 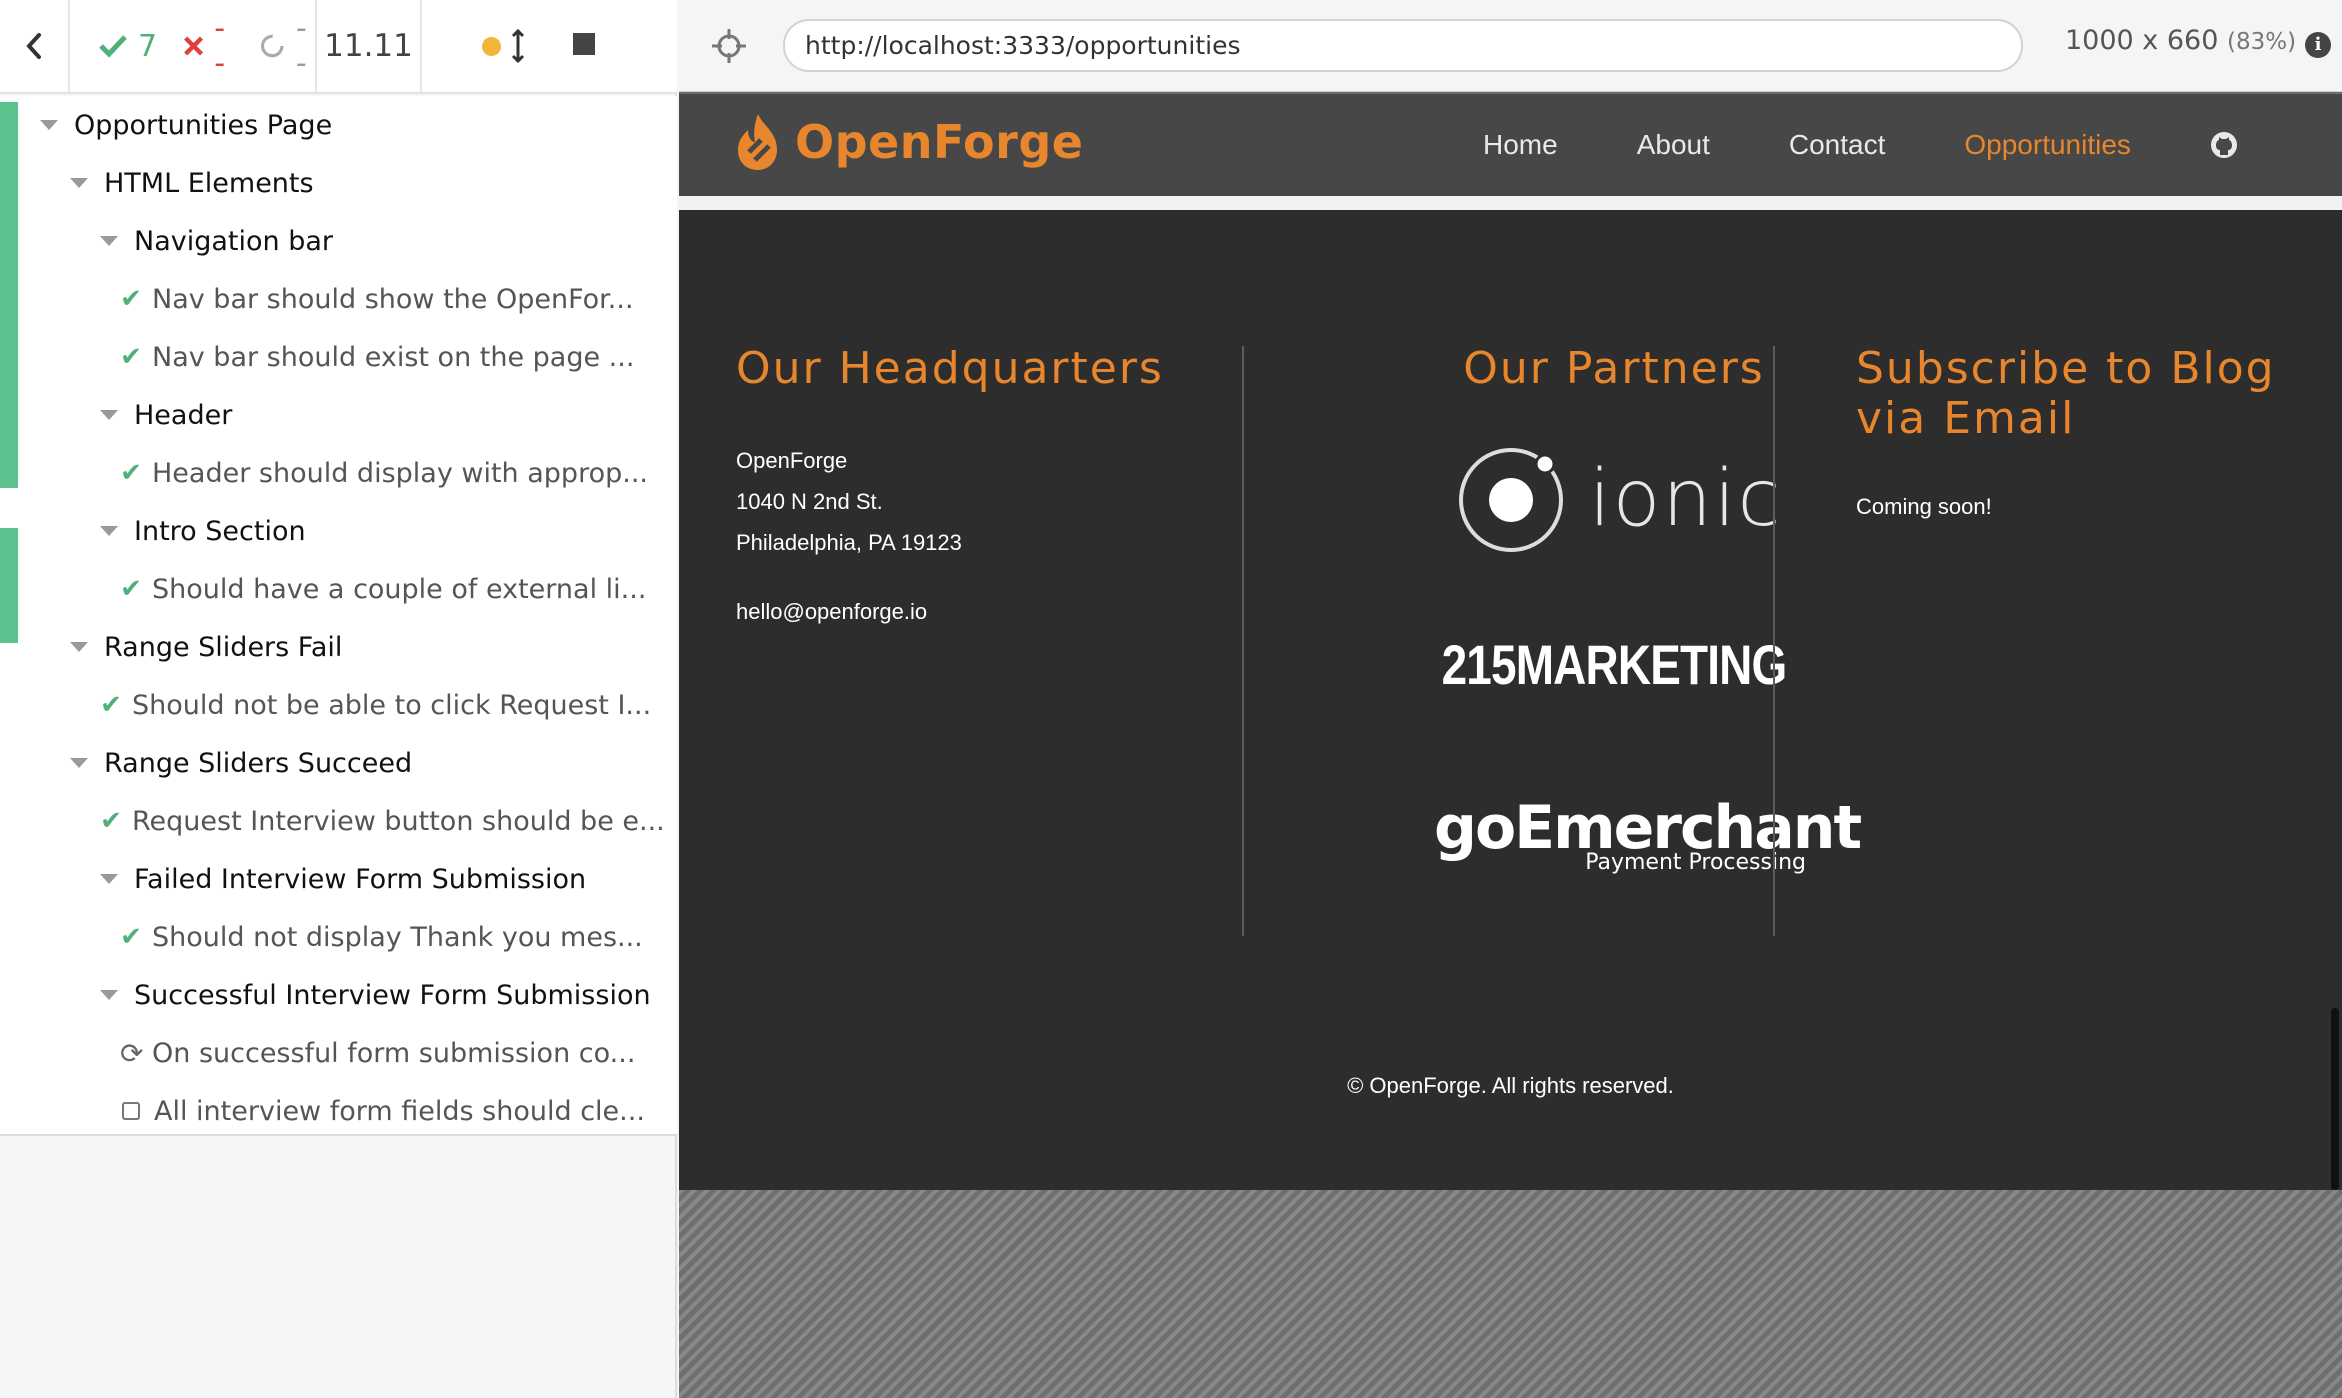 I want to click on suite-label: Failed Interview Form Submission, so click(x=360, y=879).